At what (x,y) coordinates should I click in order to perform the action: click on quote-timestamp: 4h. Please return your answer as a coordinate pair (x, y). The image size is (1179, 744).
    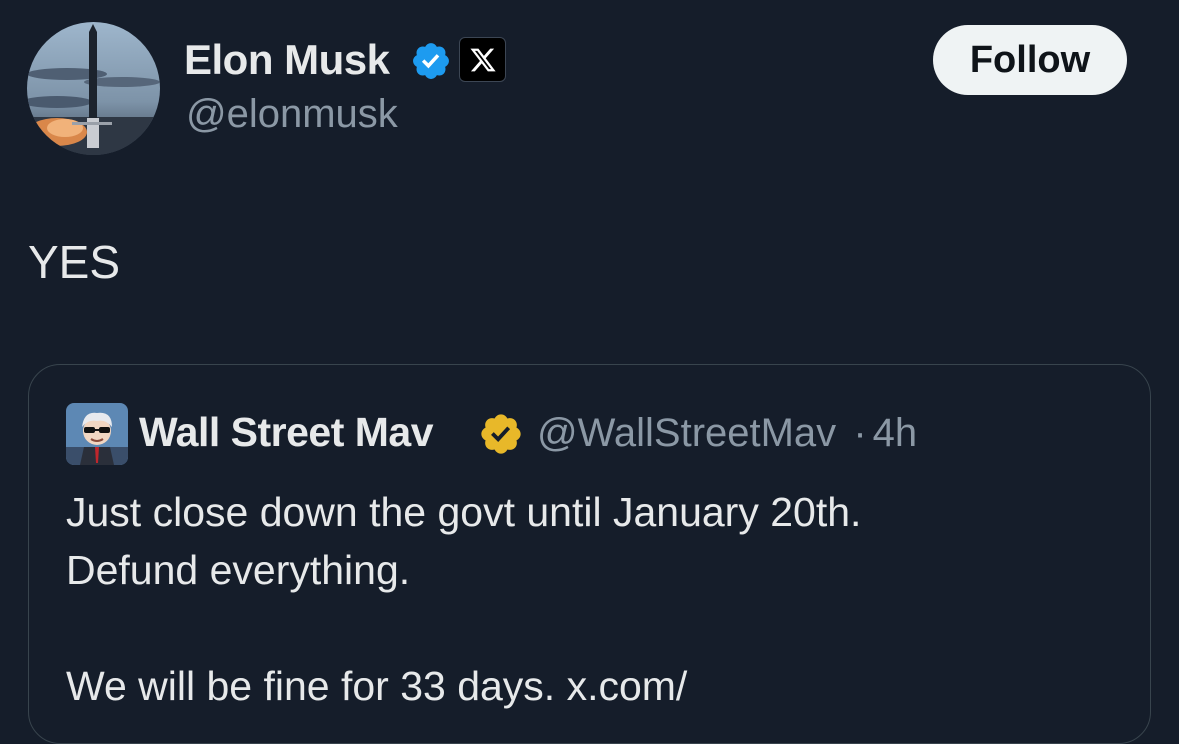
    Looking at the image, I should click on (895, 433).